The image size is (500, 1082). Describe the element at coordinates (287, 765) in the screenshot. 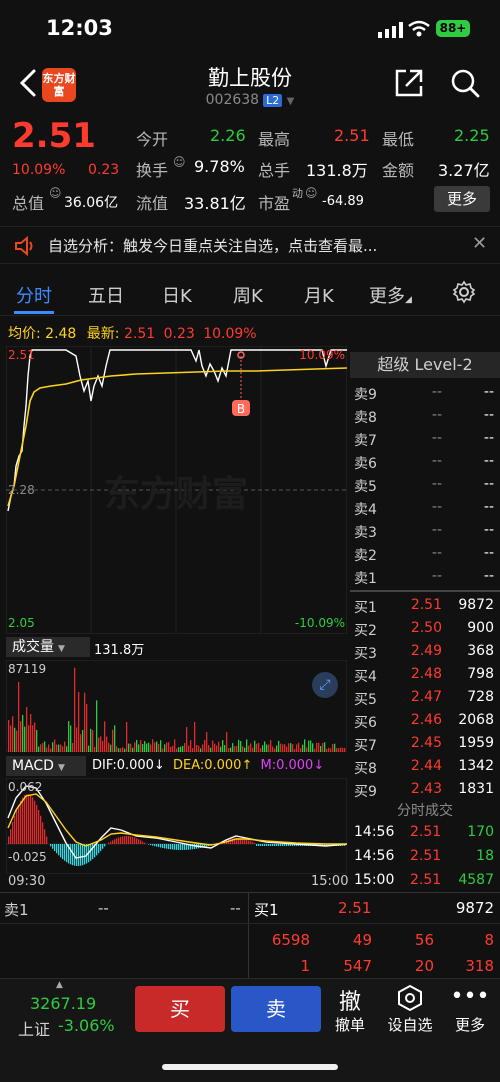

I see `macd-m: M:0.000` at that location.